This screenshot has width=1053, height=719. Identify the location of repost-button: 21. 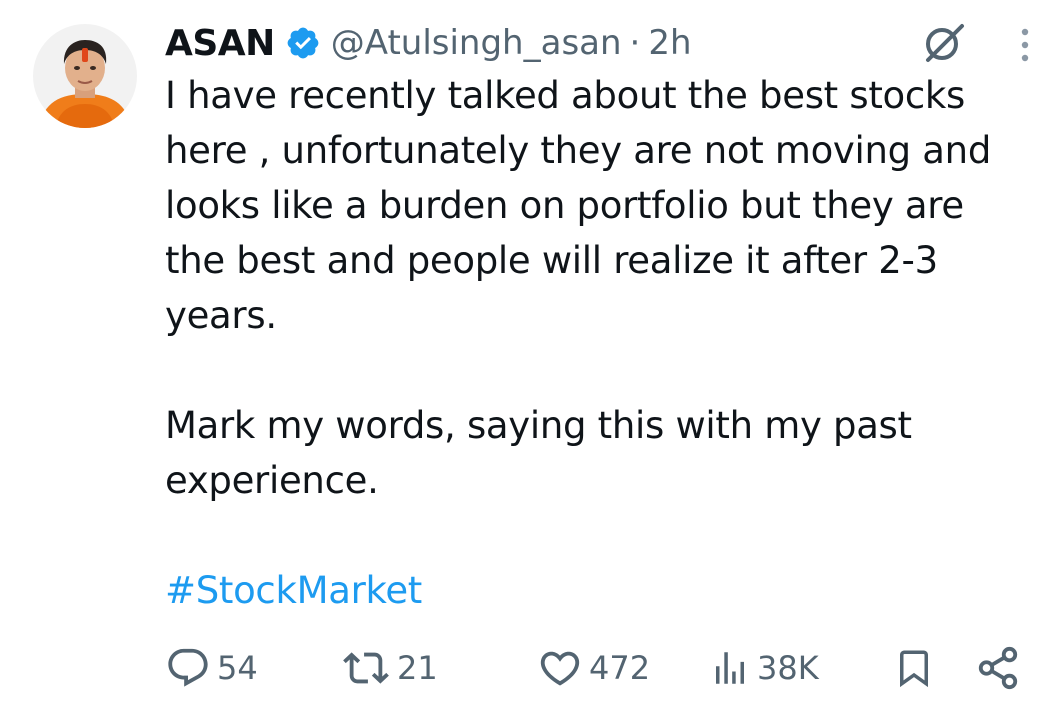
(389, 668).